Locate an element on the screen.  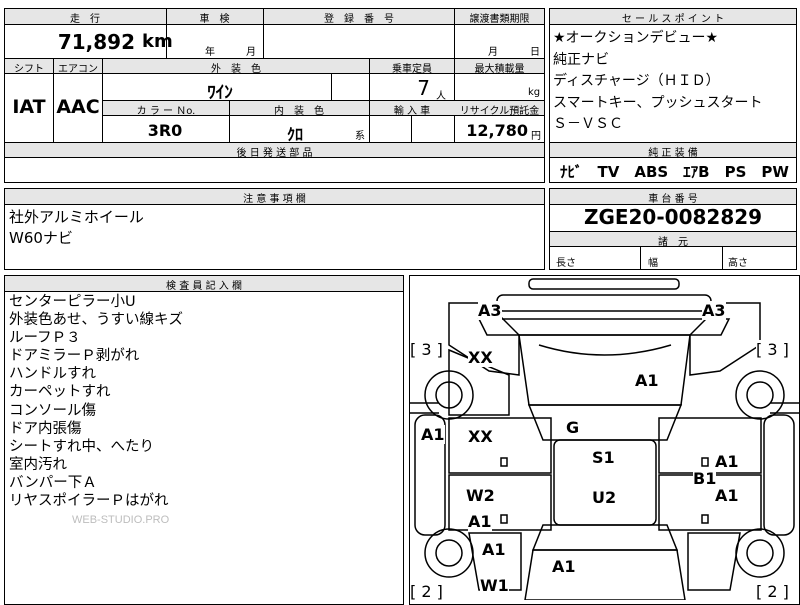
sales-point-line: スマートキー、プッシュスタート is located at coordinates (658, 102).